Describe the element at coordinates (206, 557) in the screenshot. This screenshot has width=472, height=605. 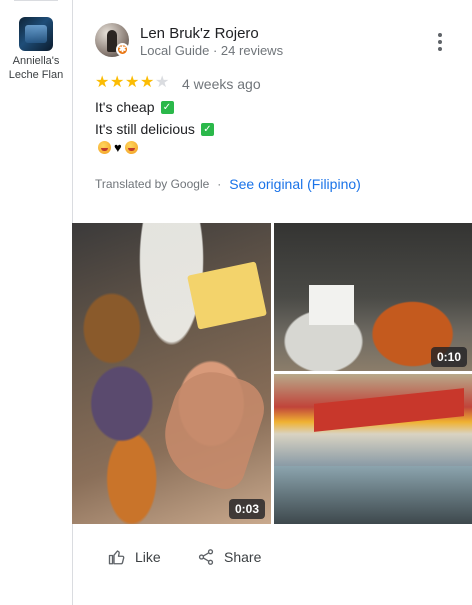
I see `share-icon` at that location.